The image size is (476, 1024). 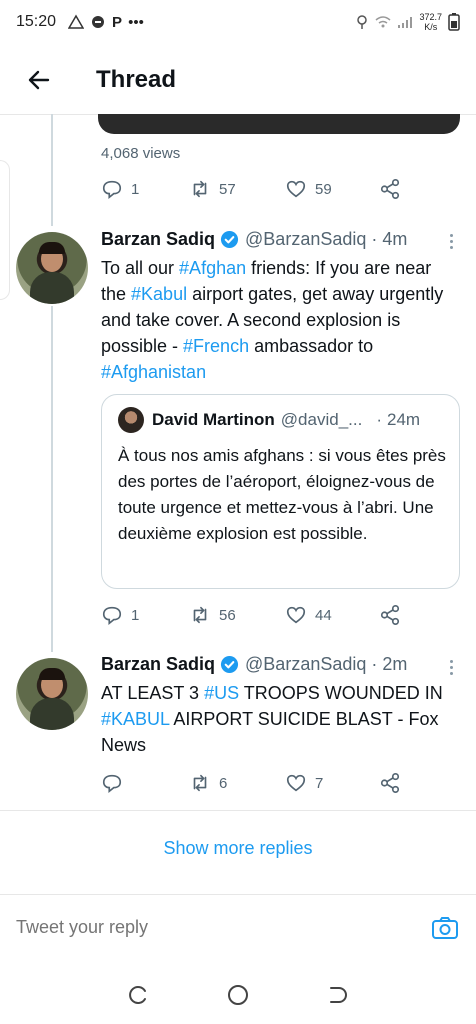 What do you see at coordinates (383, 22) in the screenshot?
I see `wifi-icon` at bounding box center [383, 22].